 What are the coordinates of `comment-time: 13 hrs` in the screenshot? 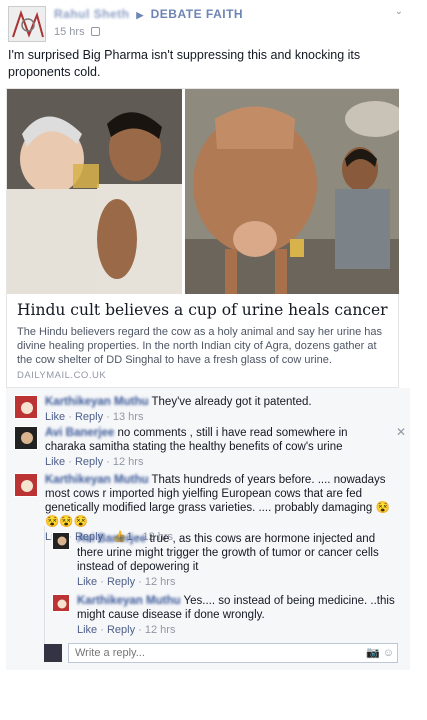 It's located at (128, 417).